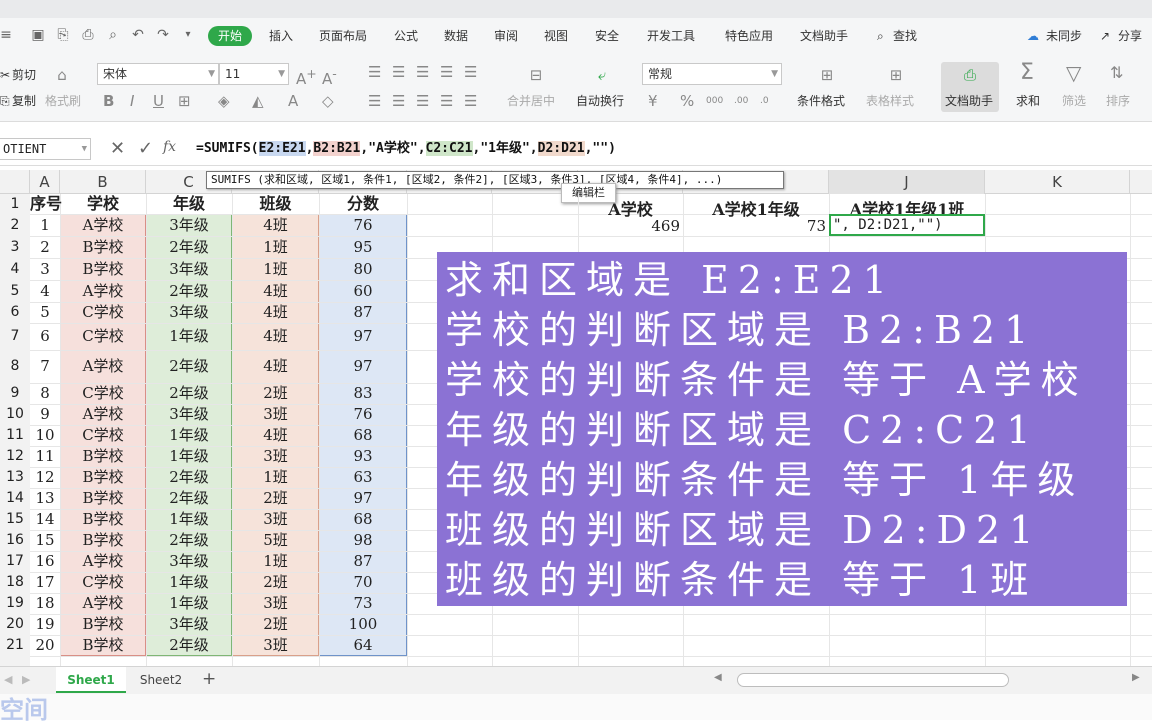 This screenshot has height=725, width=1152. What do you see at coordinates (1130, 36) in the screenshot?
I see `share-button: 分享` at bounding box center [1130, 36].